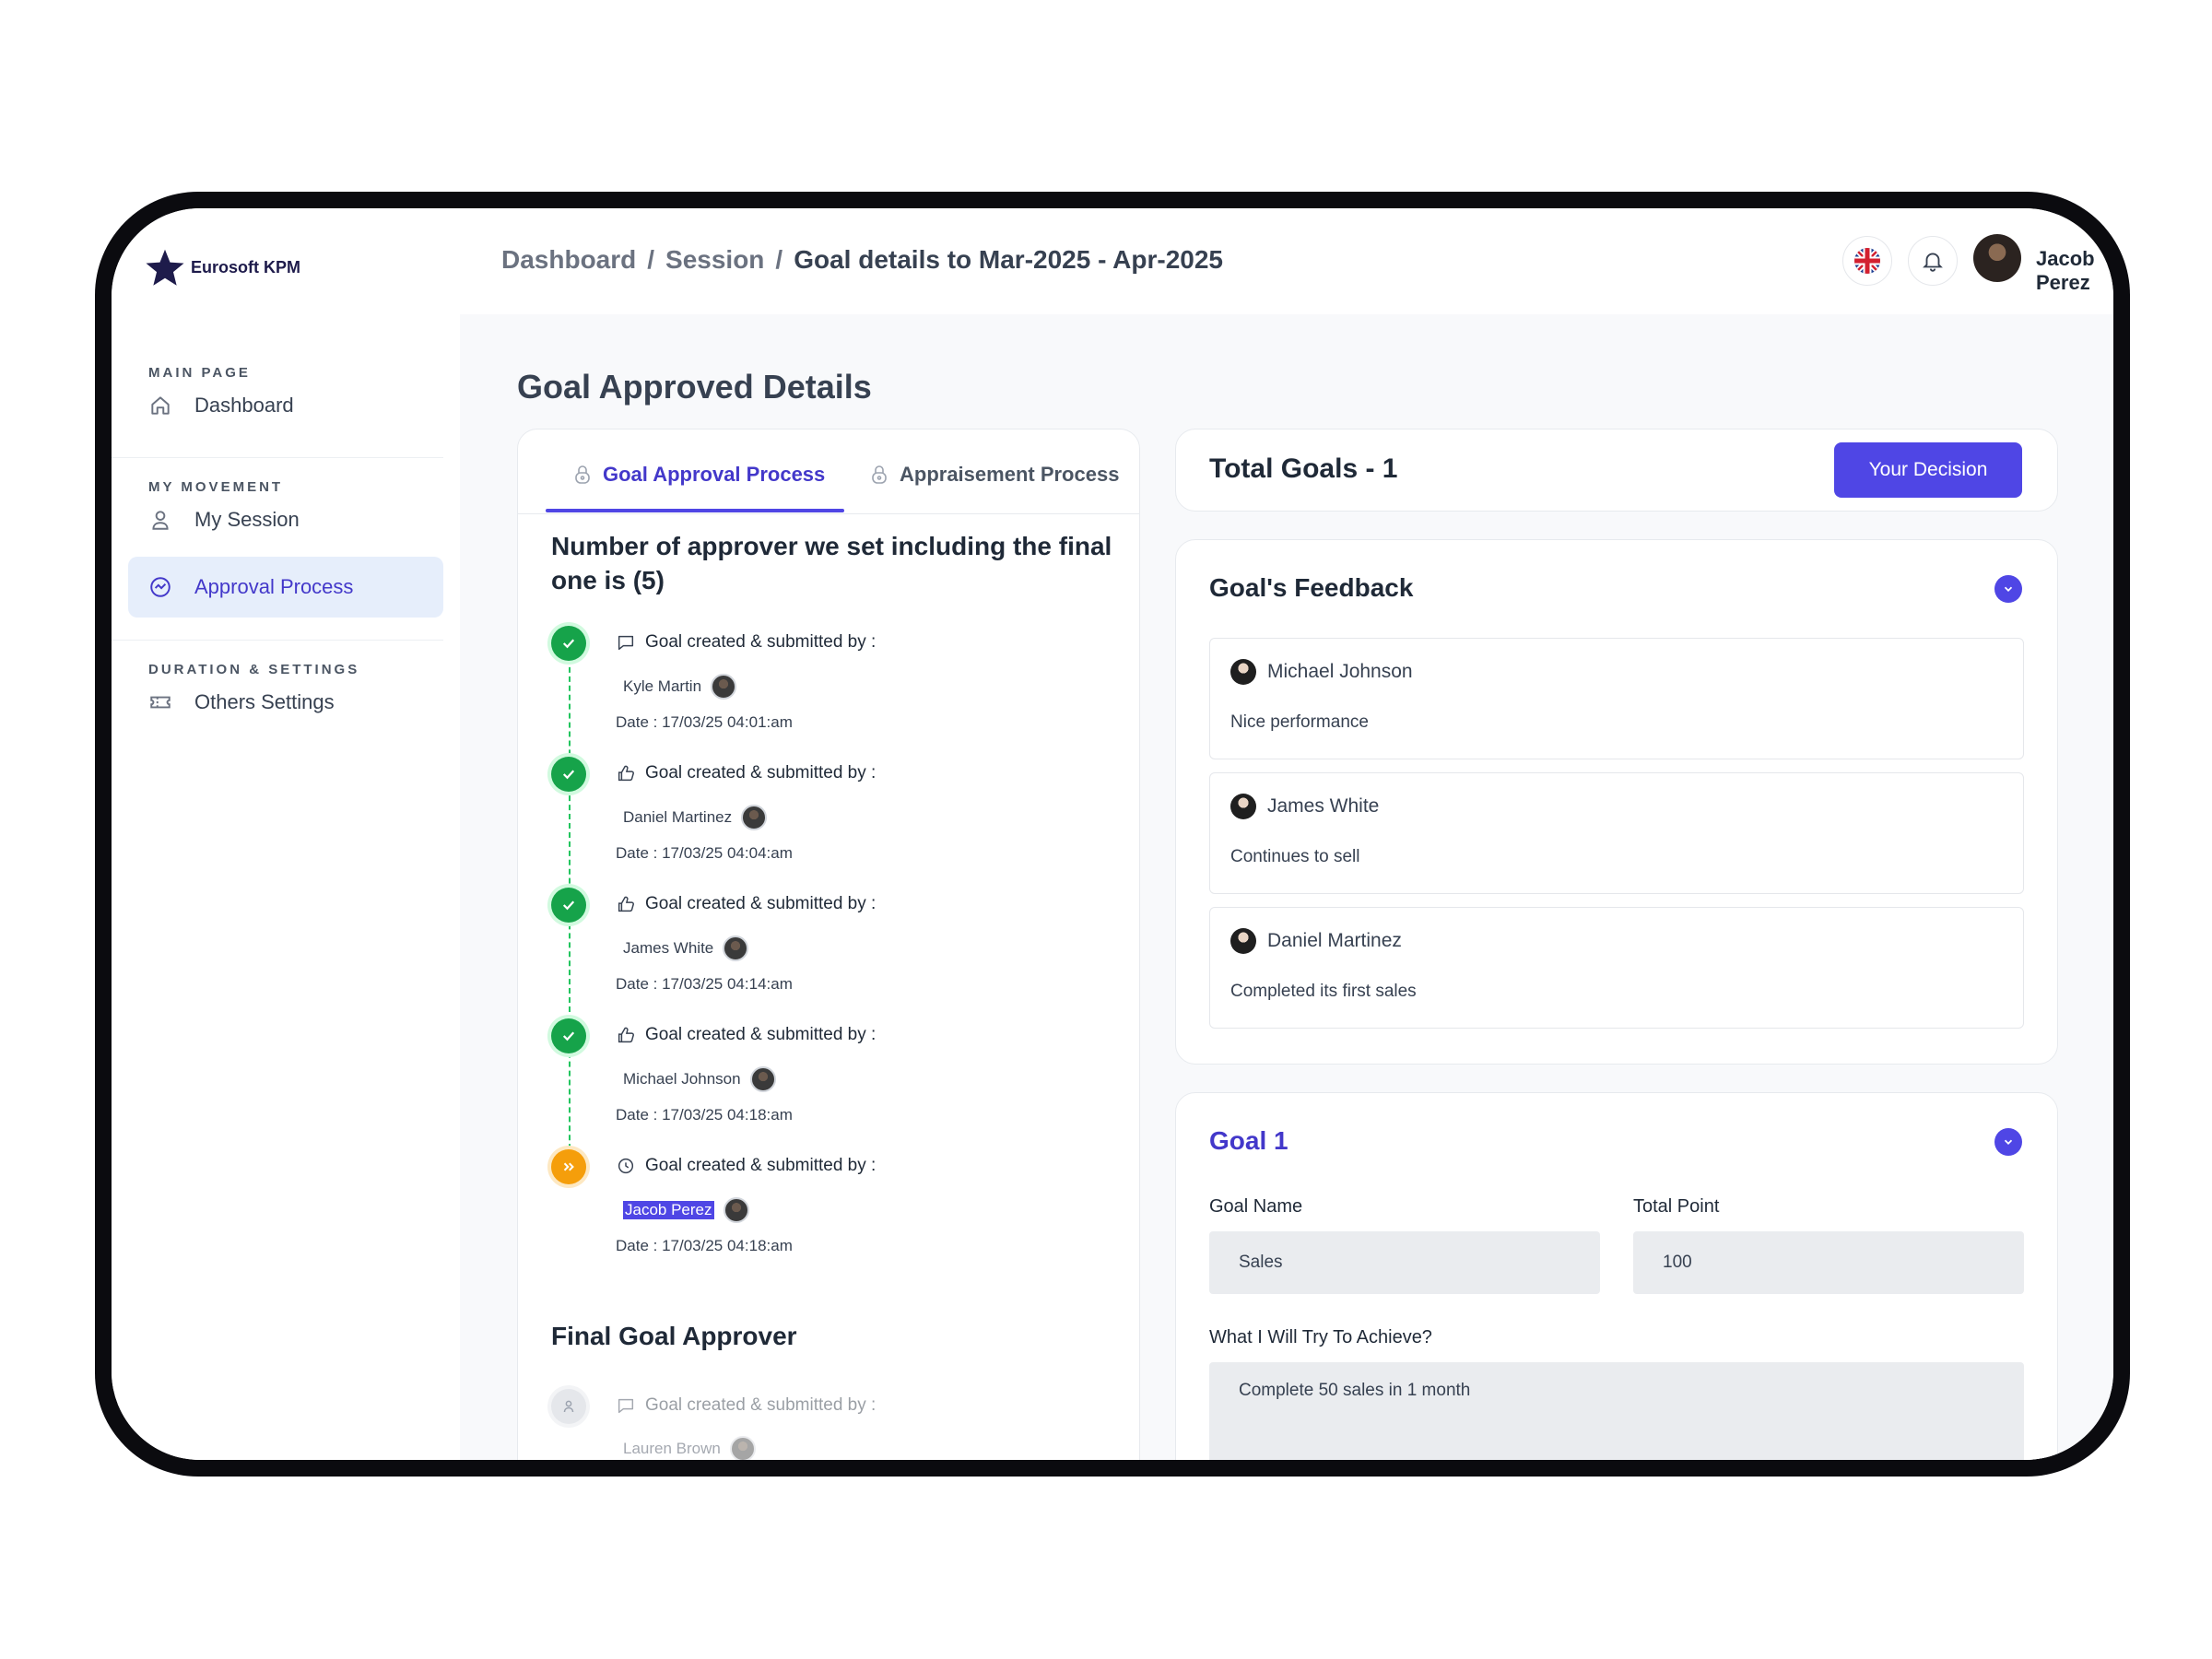 Image resolution: width=2212 pixels, height=1659 pixels. What do you see at coordinates (695, 510) in the screenshot?
I see `active-tab-indicator` at bounding box center [695, 510].